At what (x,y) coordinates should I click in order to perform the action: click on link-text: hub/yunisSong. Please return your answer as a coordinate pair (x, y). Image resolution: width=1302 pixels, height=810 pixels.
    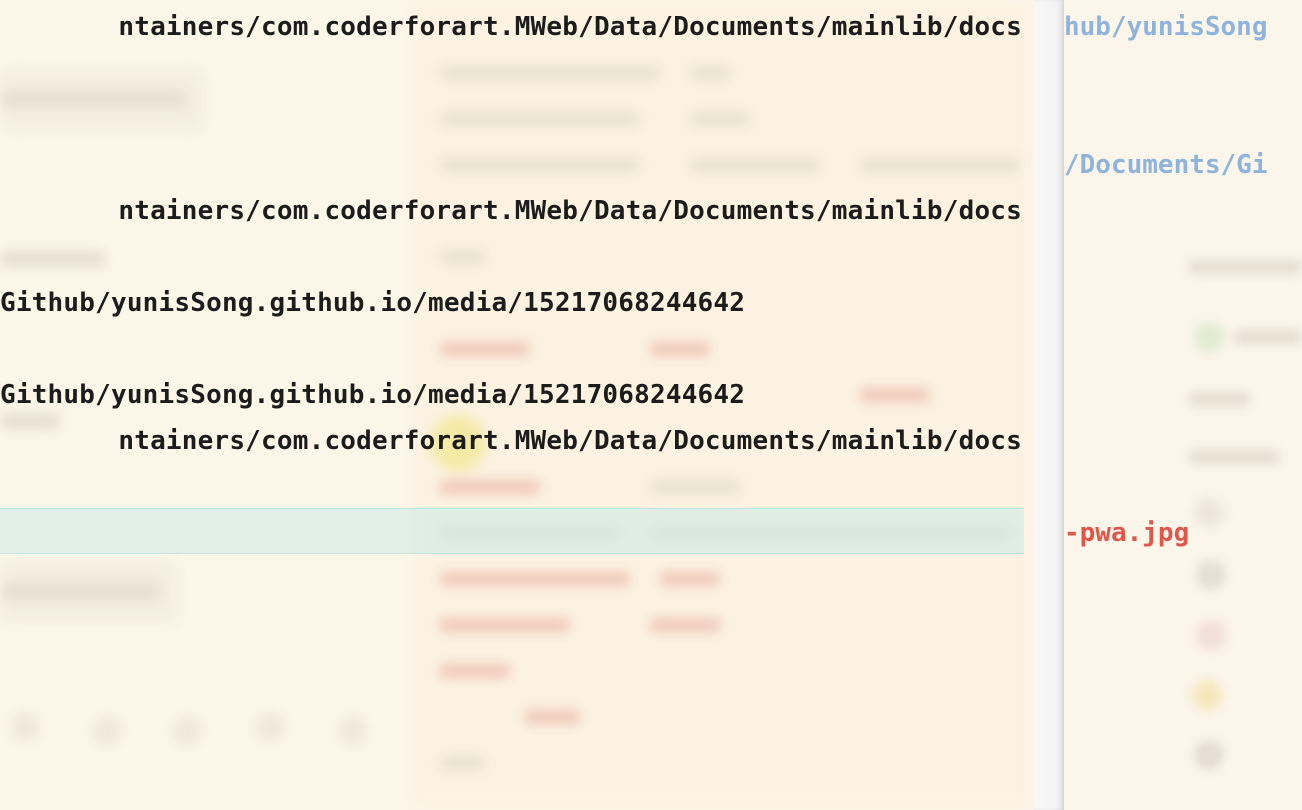
    Looking at the image, I should click on (1166, 27).